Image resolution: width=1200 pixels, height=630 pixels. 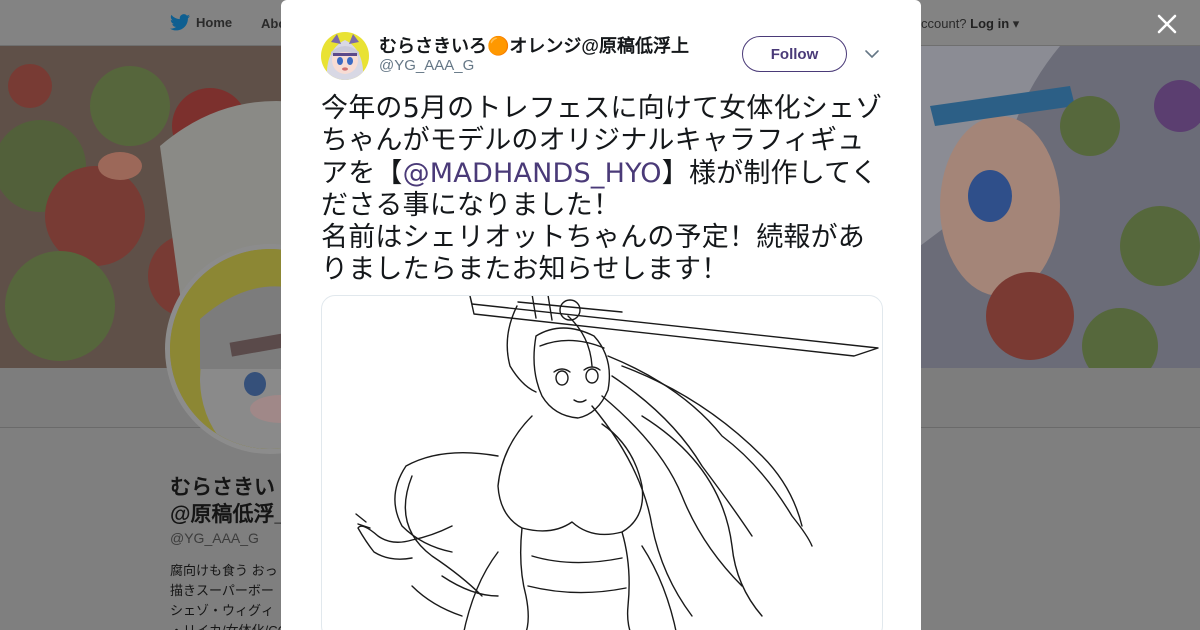 What do you see at coordinates (345, 56) in the screenshot?
I see `author-avatar` at bounding box center [345, 56].